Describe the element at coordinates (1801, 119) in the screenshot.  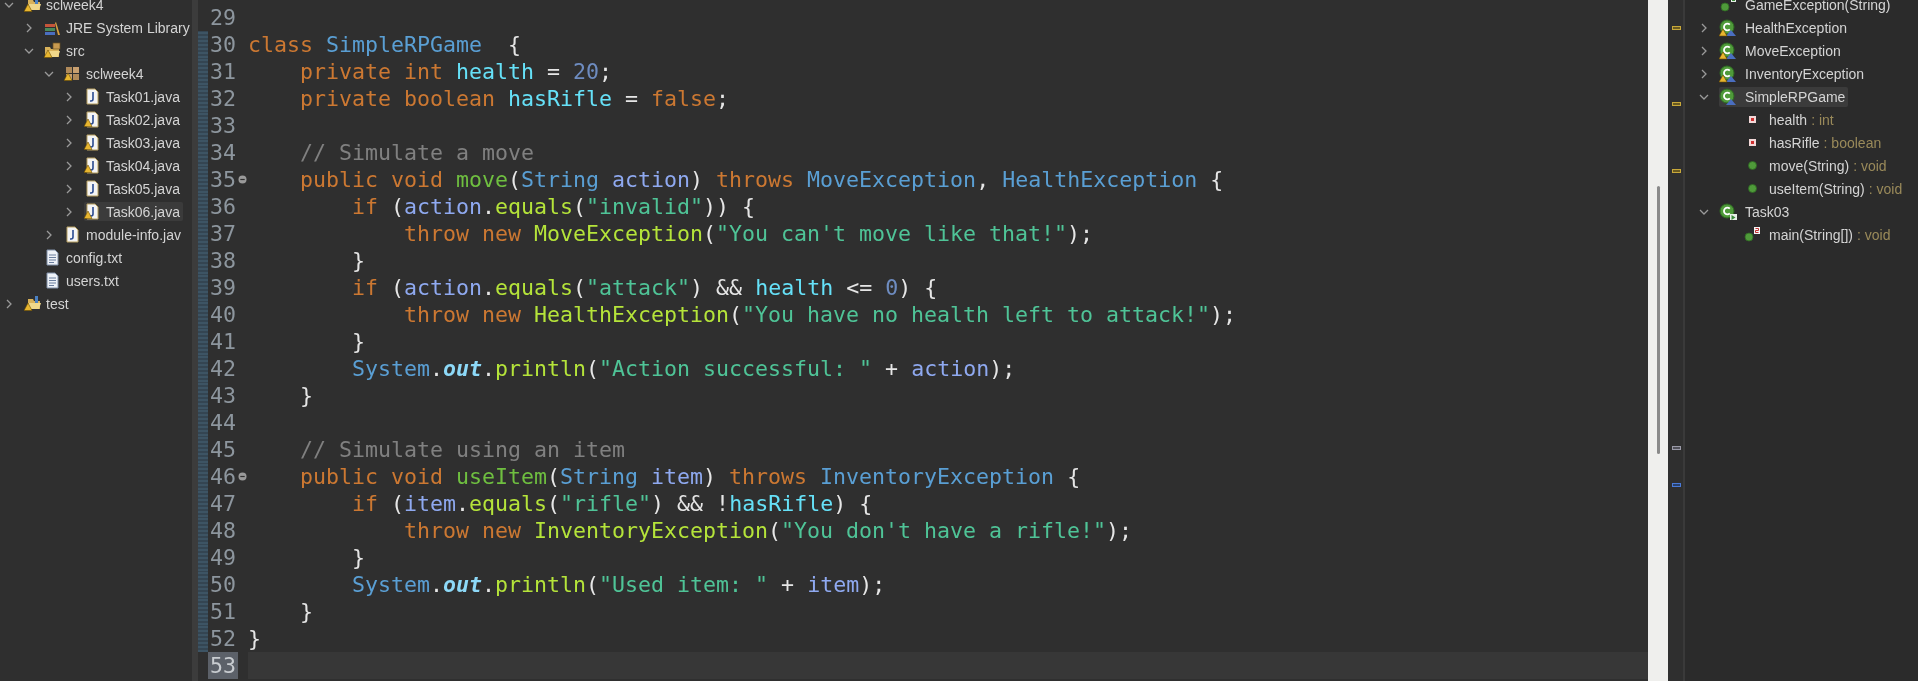
I see `outline-item-label: health : int` at that location.